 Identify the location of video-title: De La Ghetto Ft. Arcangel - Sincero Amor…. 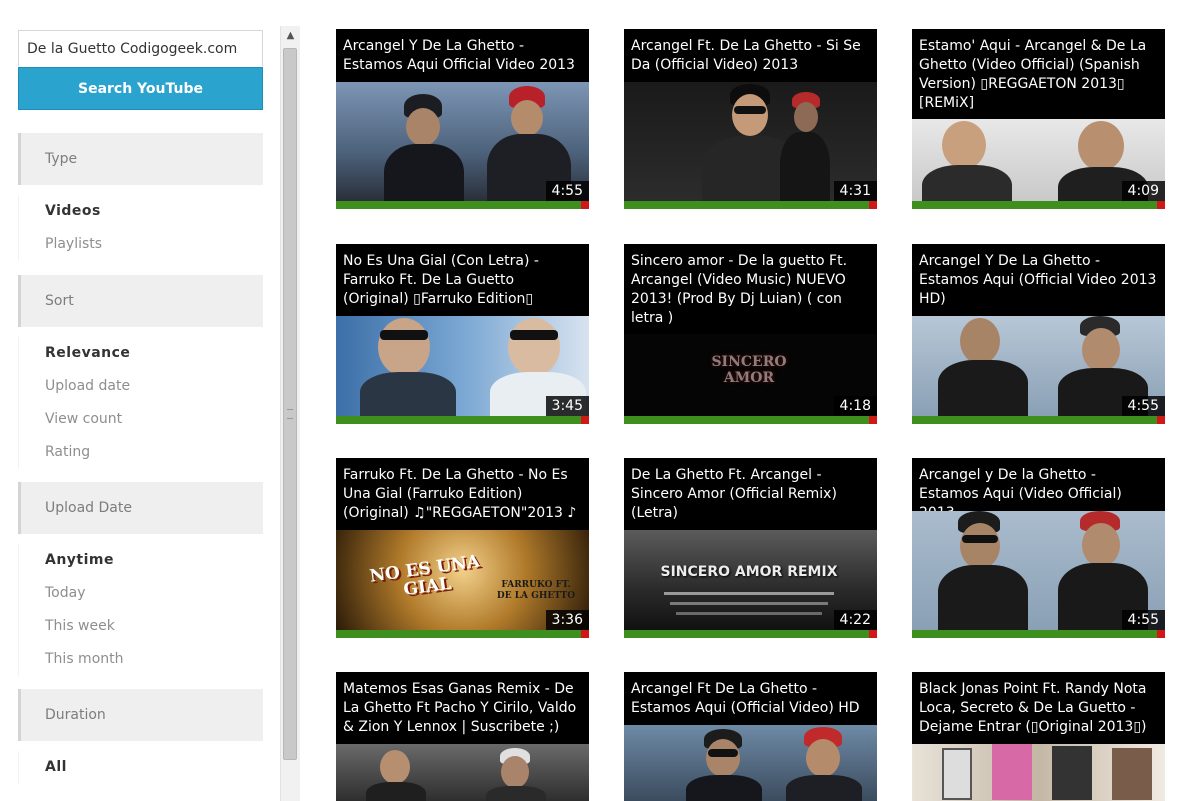
(734, 494).